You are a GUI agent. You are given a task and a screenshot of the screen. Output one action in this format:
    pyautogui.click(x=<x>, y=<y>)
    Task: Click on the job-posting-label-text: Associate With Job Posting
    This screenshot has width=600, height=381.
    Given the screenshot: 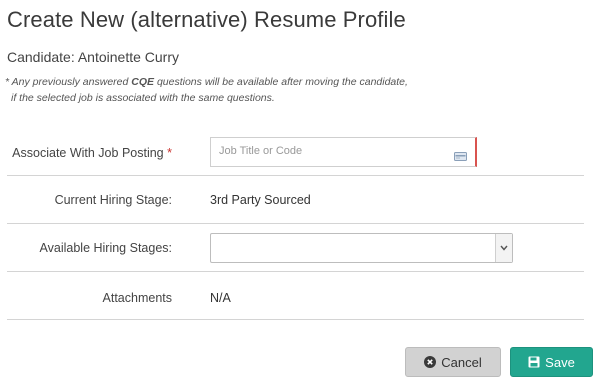 What is the action you would take?
    pyautogui.click(x=88, y=153)
    